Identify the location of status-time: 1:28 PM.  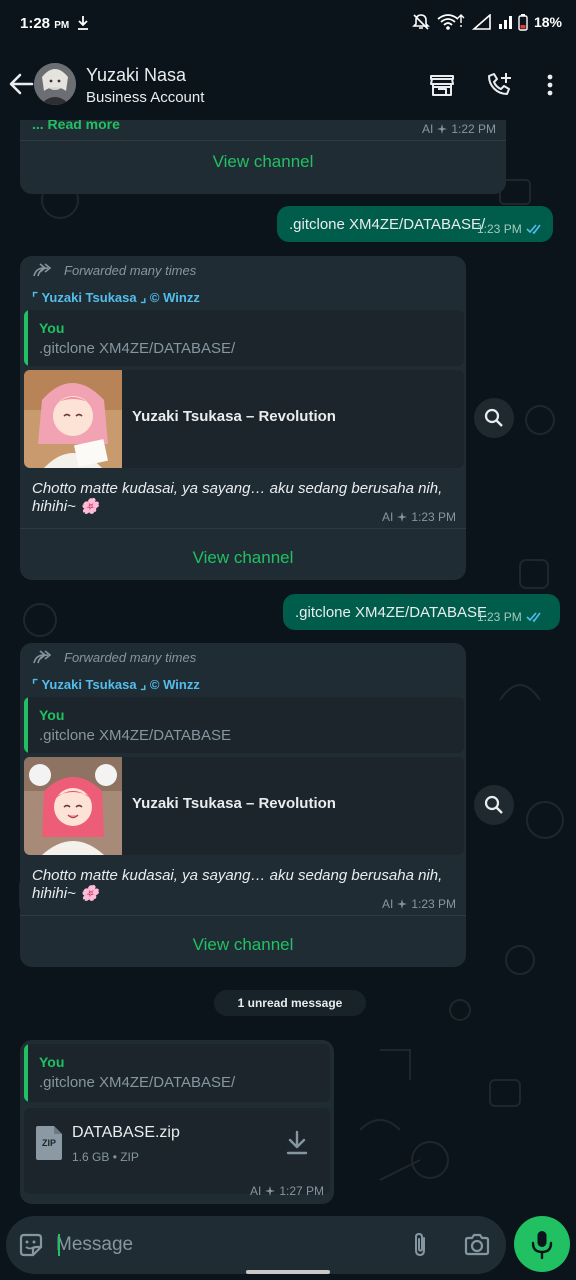
(45, 23).